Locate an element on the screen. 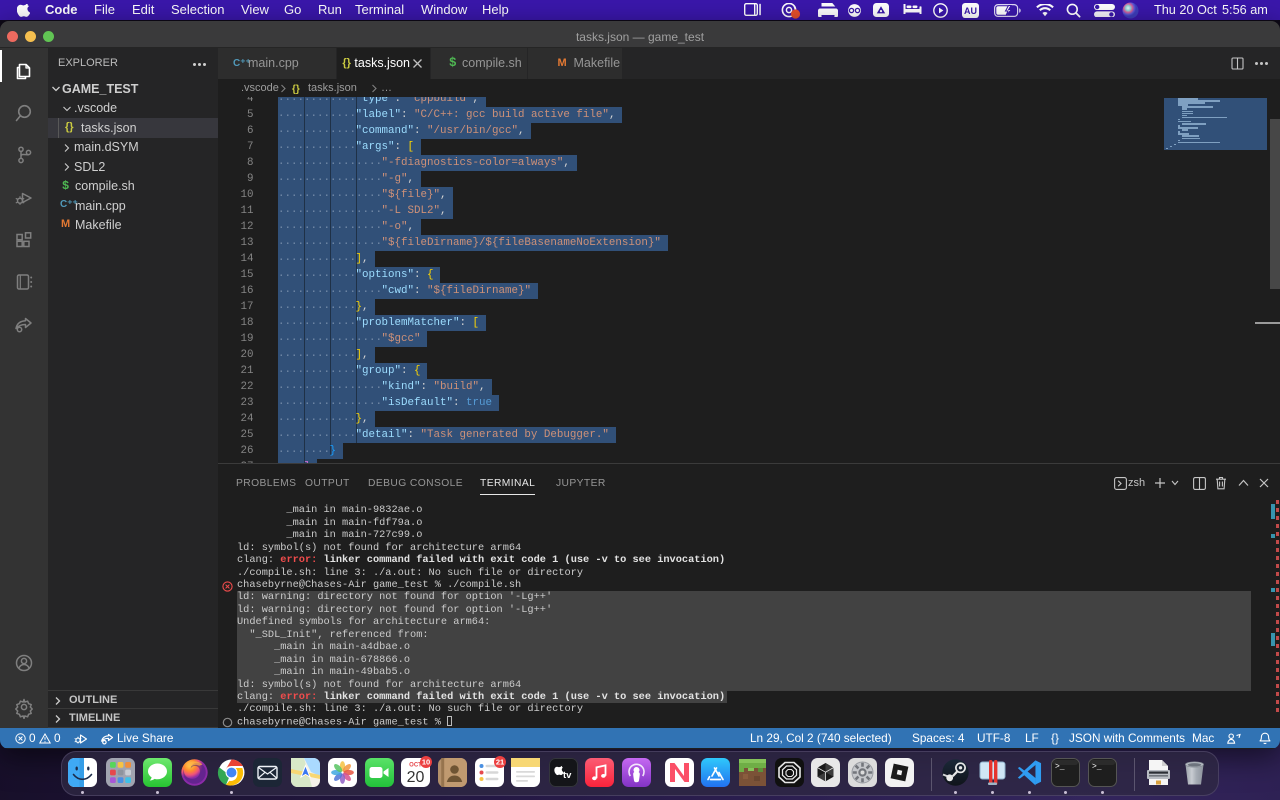 This screenshot has height=800, width=1280. svg-text: 20 is located at coordinates (416, 777).